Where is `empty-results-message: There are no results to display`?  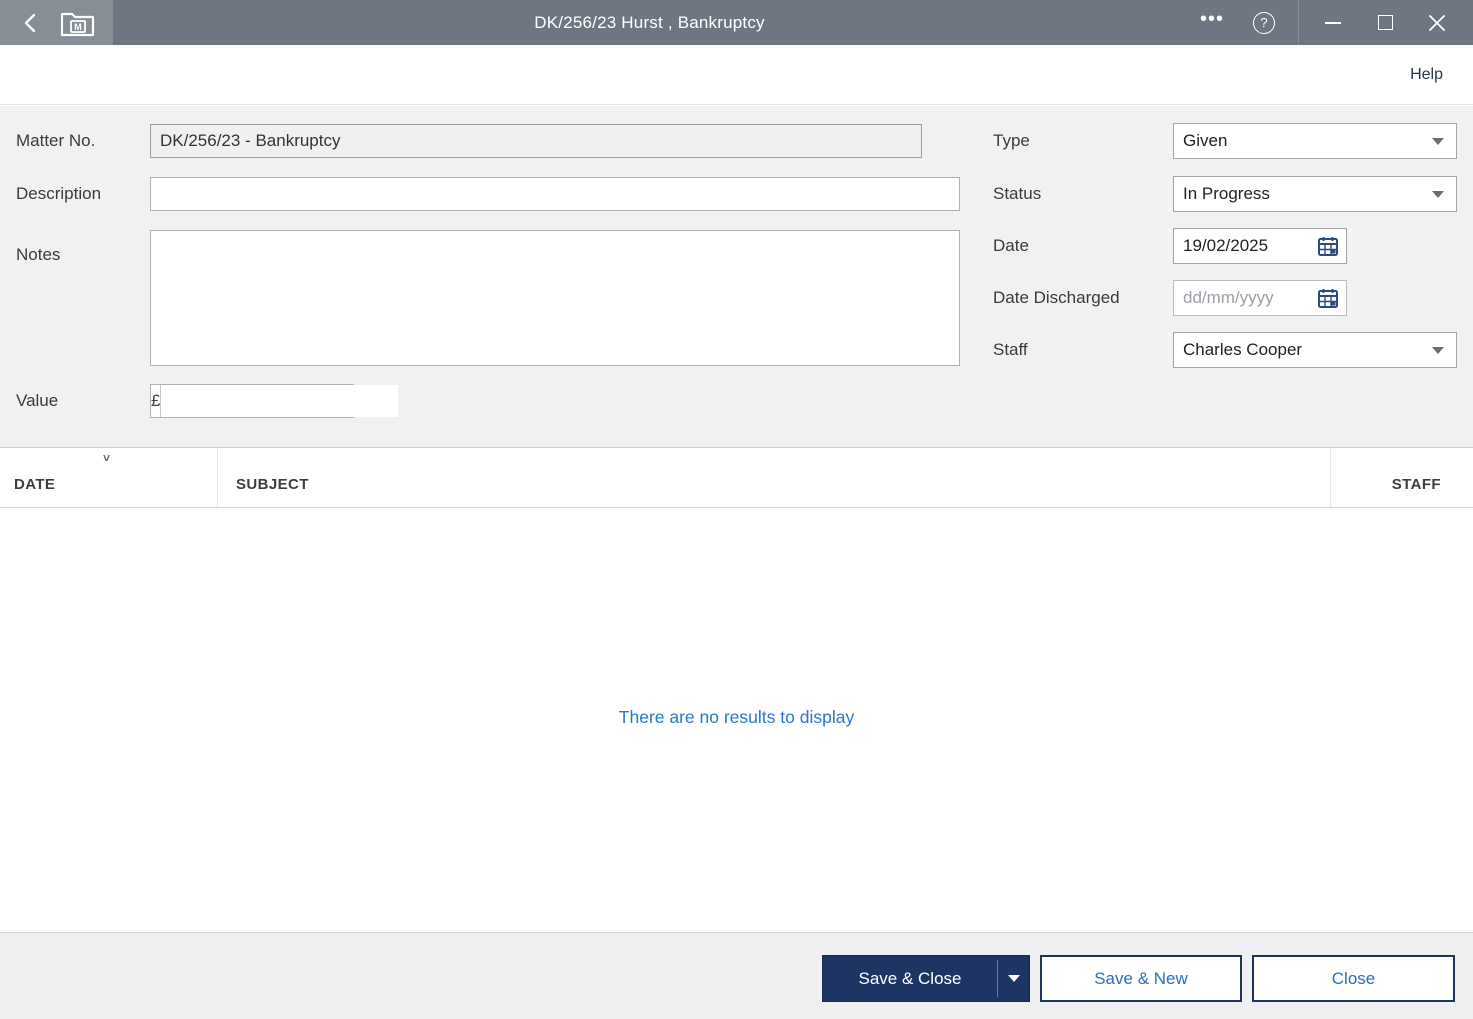 empty-results-message: There are no results to display is located at coordinates (736, 717).